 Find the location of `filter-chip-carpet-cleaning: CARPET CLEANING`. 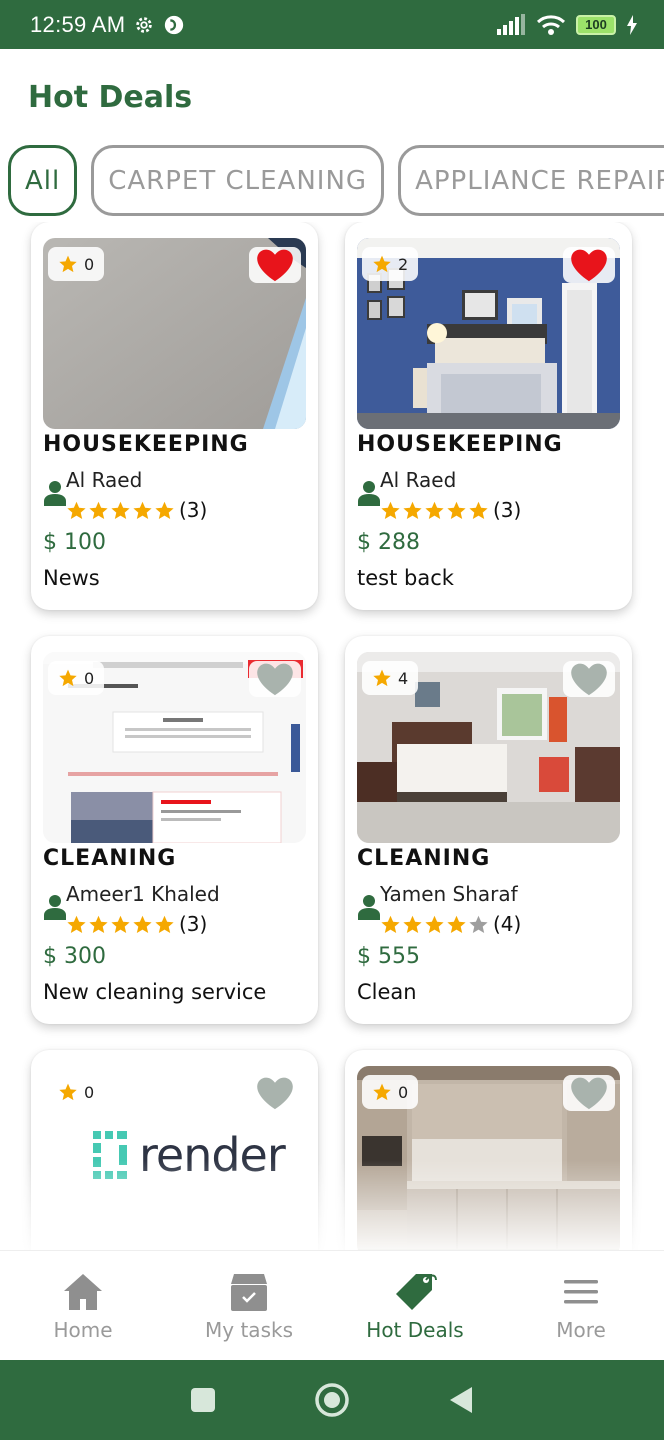

filter-chip-carpet-cleaning: CARPET CLEANING is located at coordinates (238, 180).